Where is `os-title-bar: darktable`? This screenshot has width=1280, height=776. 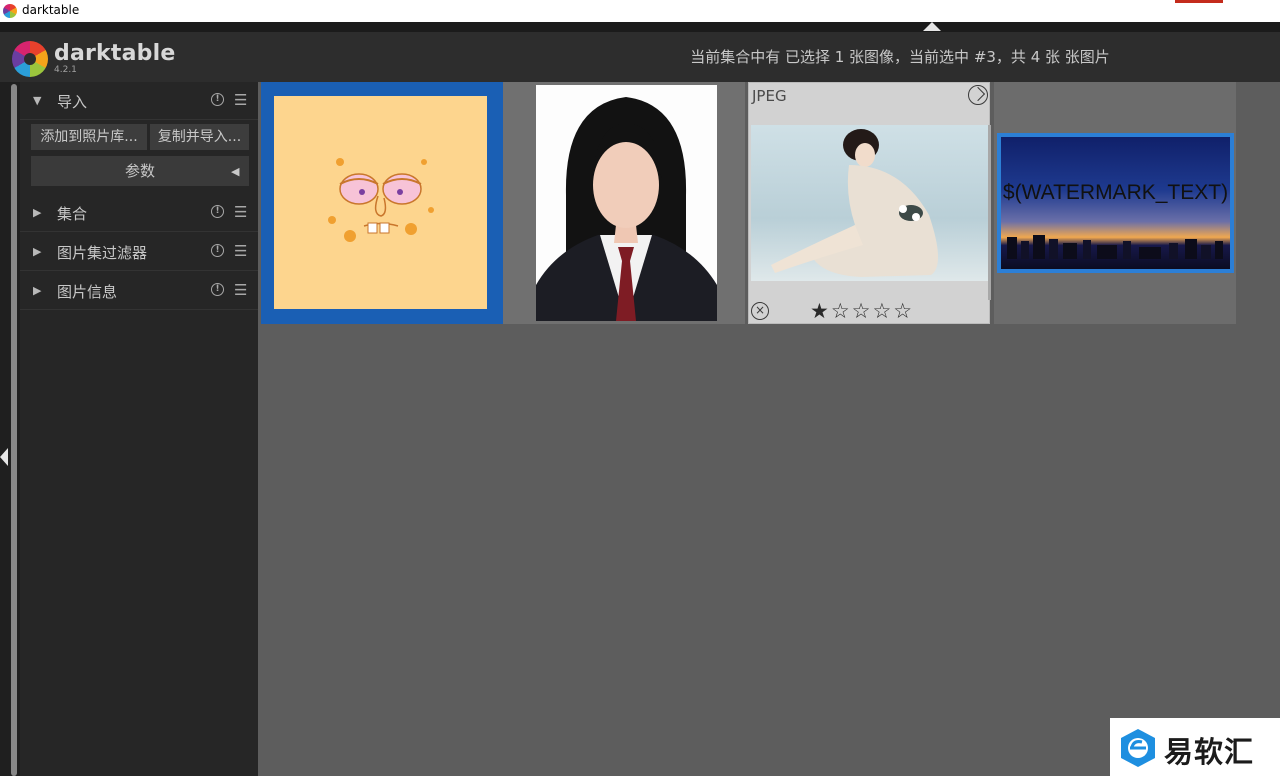
os-title-bar: darktable is located at coordinates (640, 11).